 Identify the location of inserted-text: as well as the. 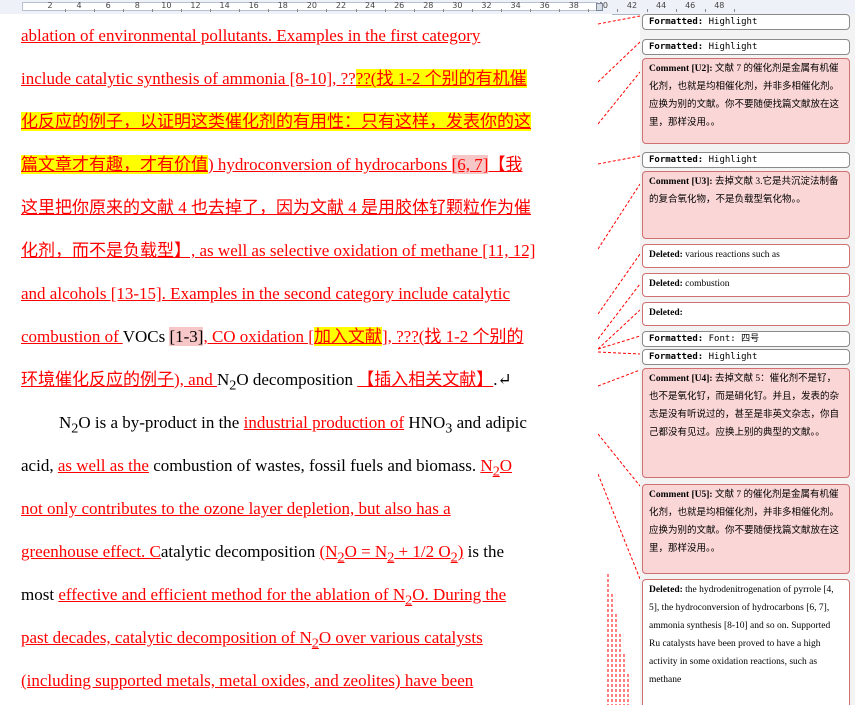
(103, 465).